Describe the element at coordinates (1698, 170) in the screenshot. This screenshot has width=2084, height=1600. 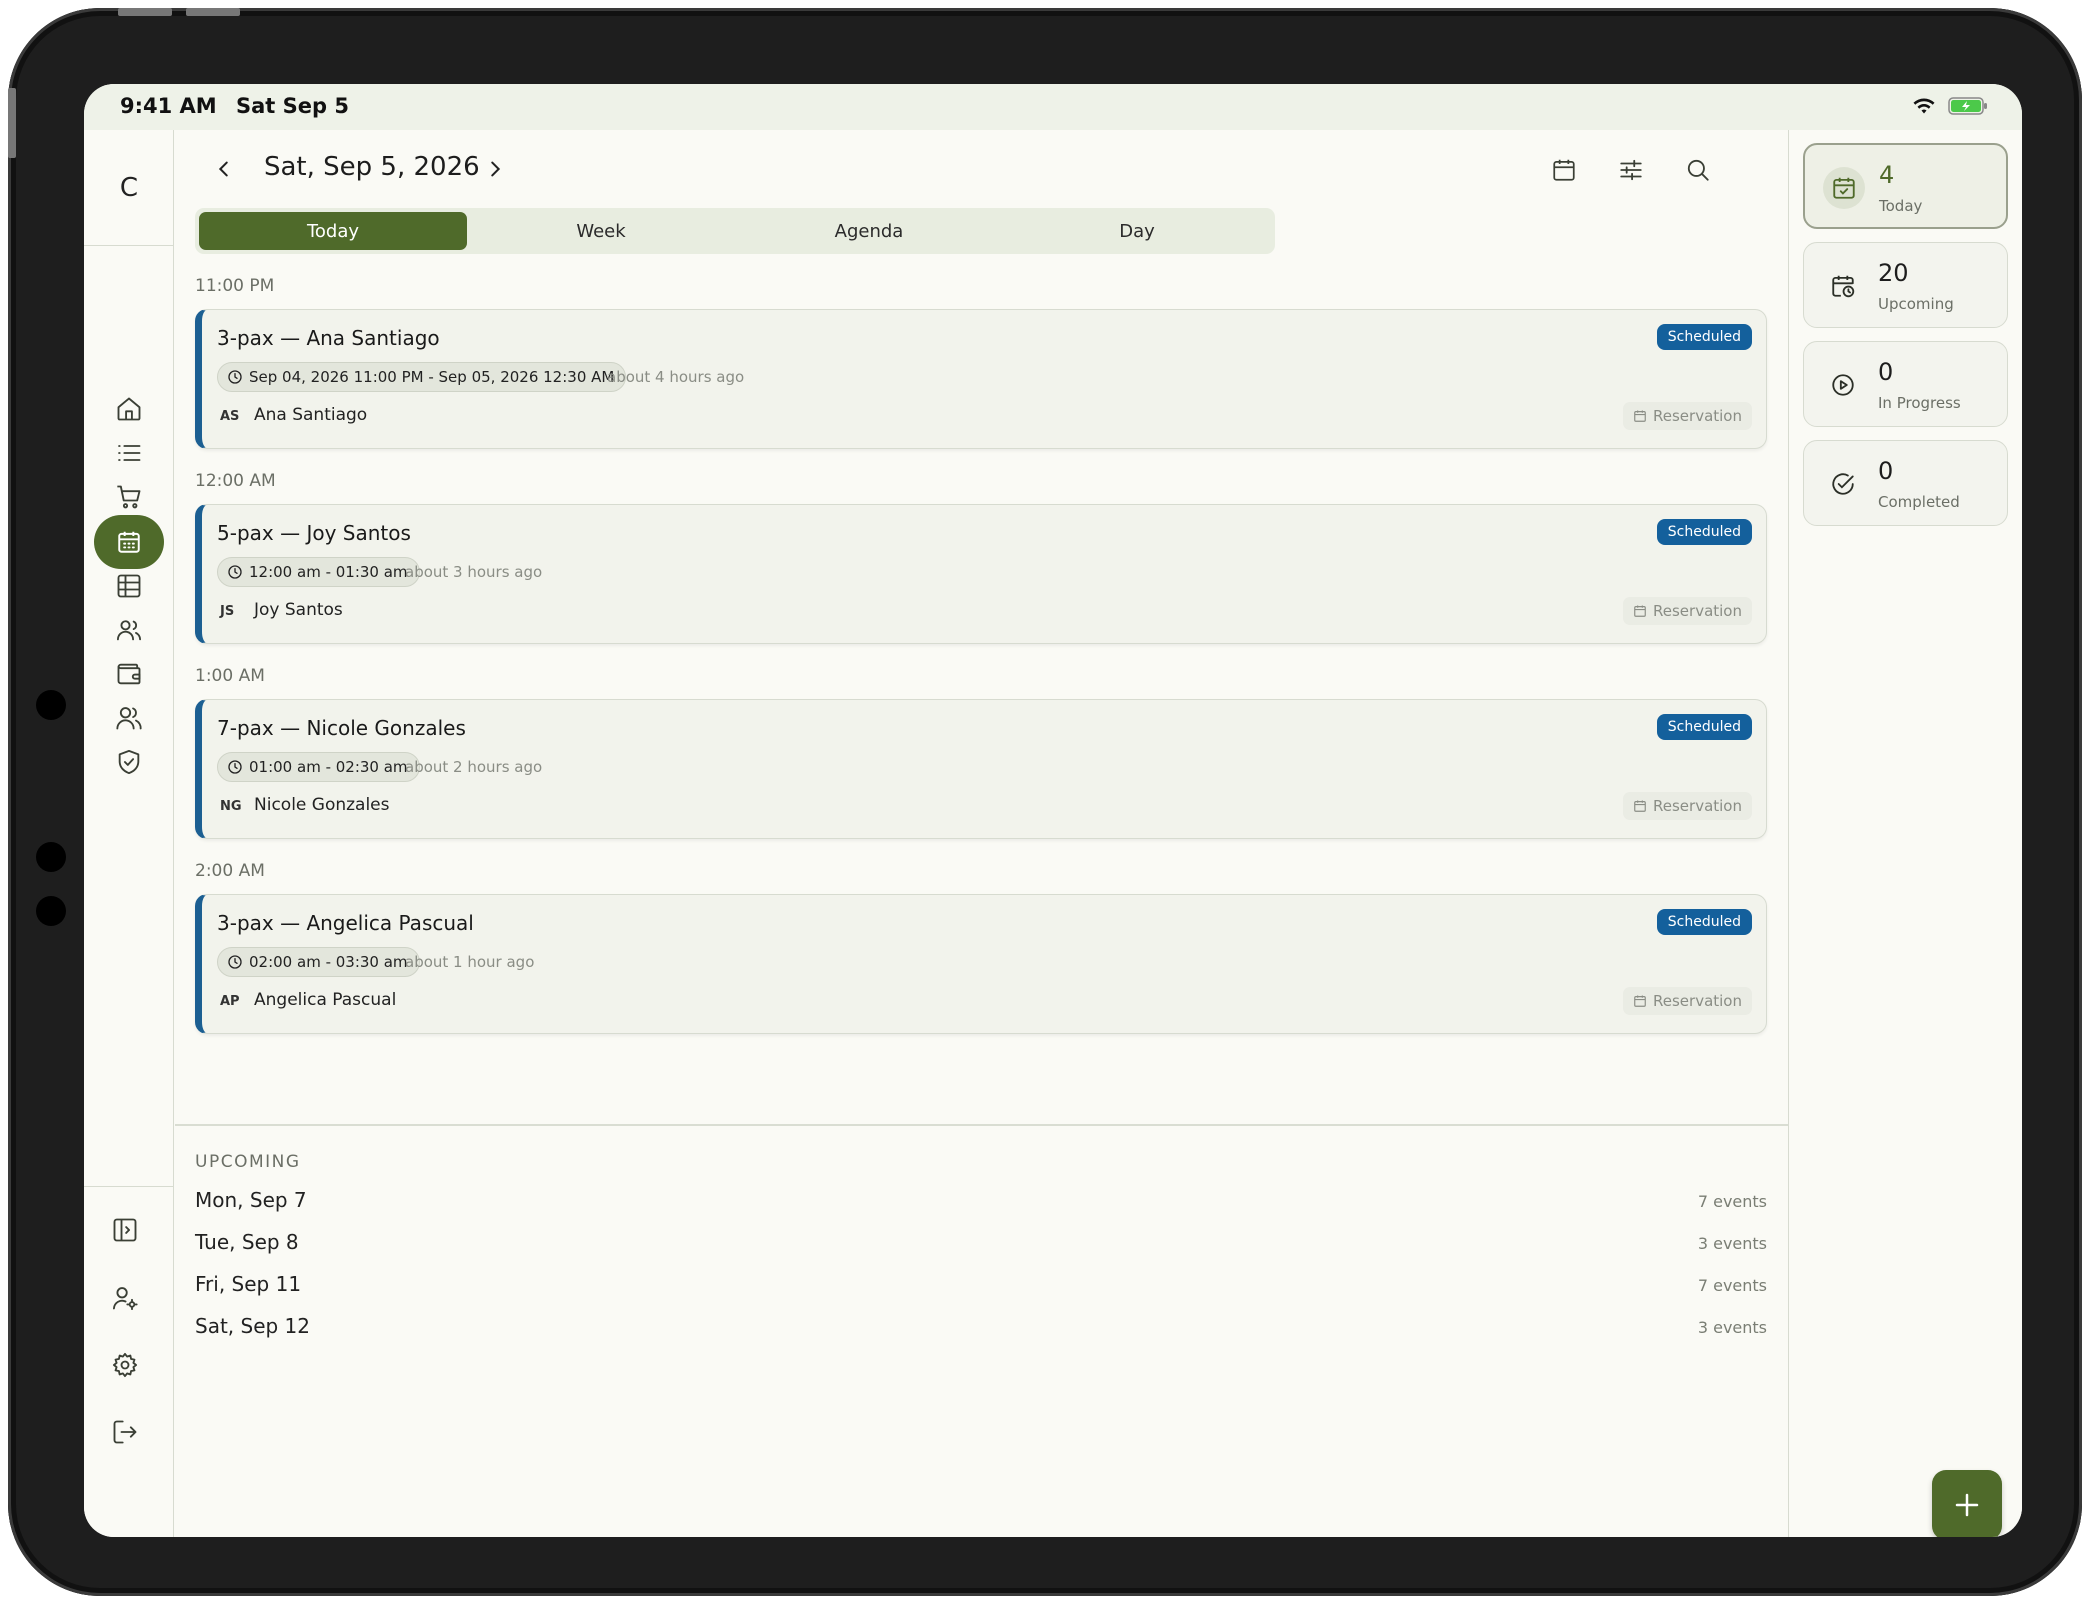
I see `search-button` at that location.